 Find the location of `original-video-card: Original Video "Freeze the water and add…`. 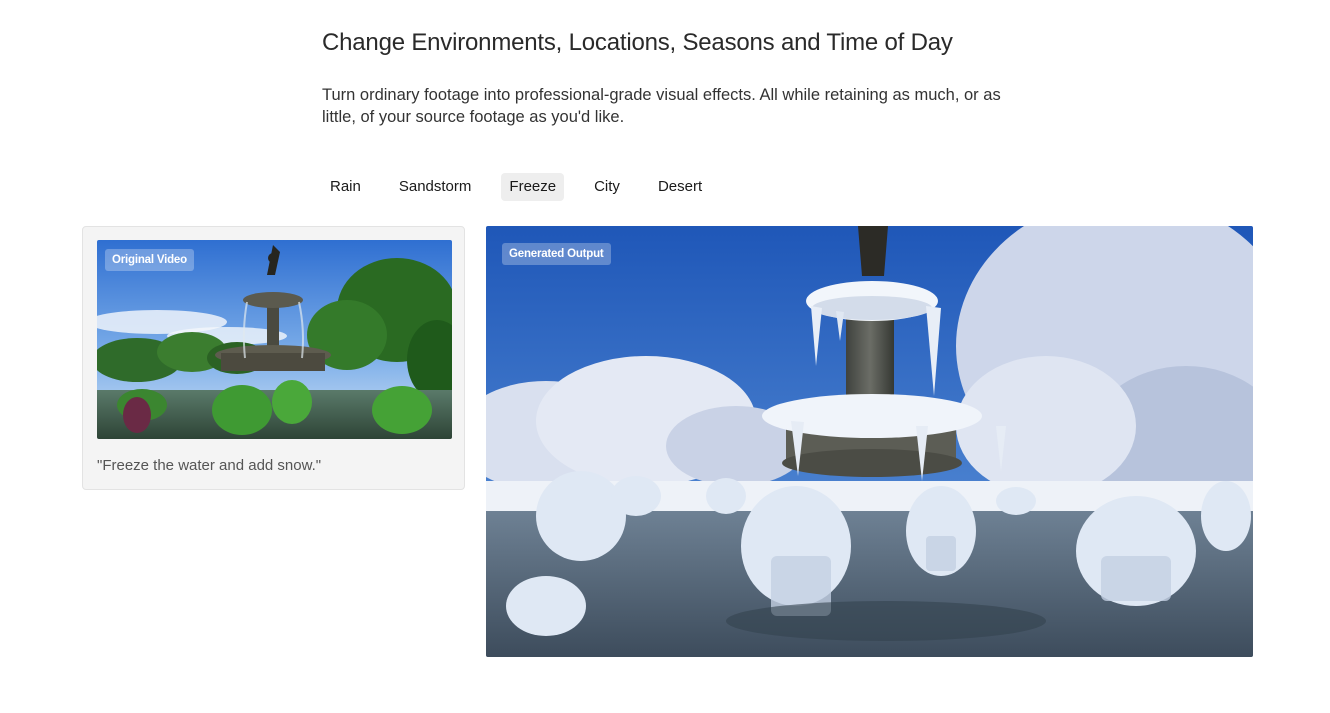

original-video-card: Original Video "Freeze the water and add… is located at coordinates (273, 358).